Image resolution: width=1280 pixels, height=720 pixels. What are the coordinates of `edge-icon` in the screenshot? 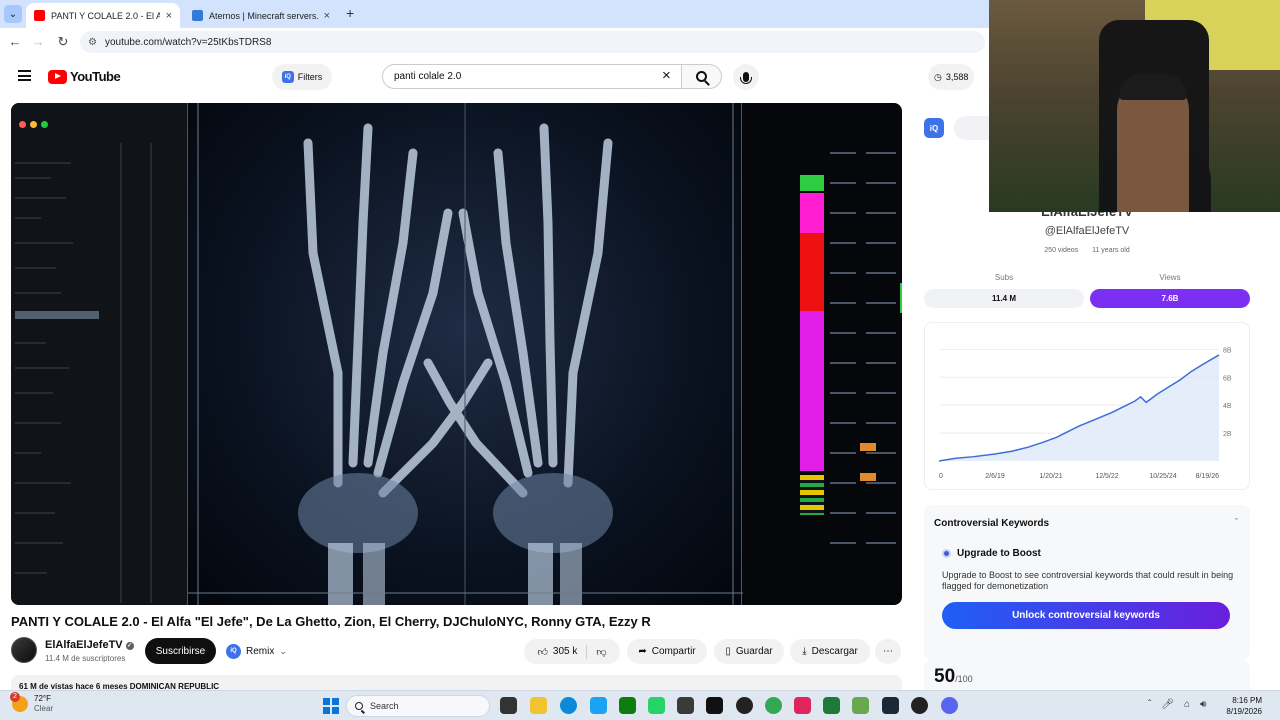 It's located at (568, 705).